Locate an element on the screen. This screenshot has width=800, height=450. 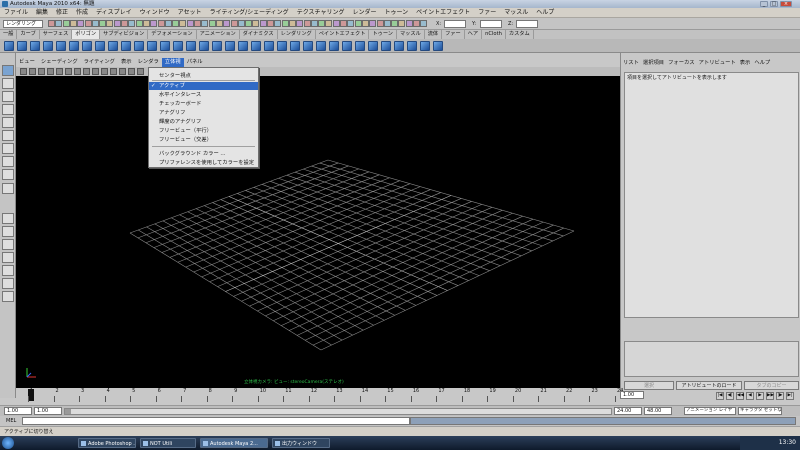
shelf-tab: 一般 is located at coordinates (9, 34).